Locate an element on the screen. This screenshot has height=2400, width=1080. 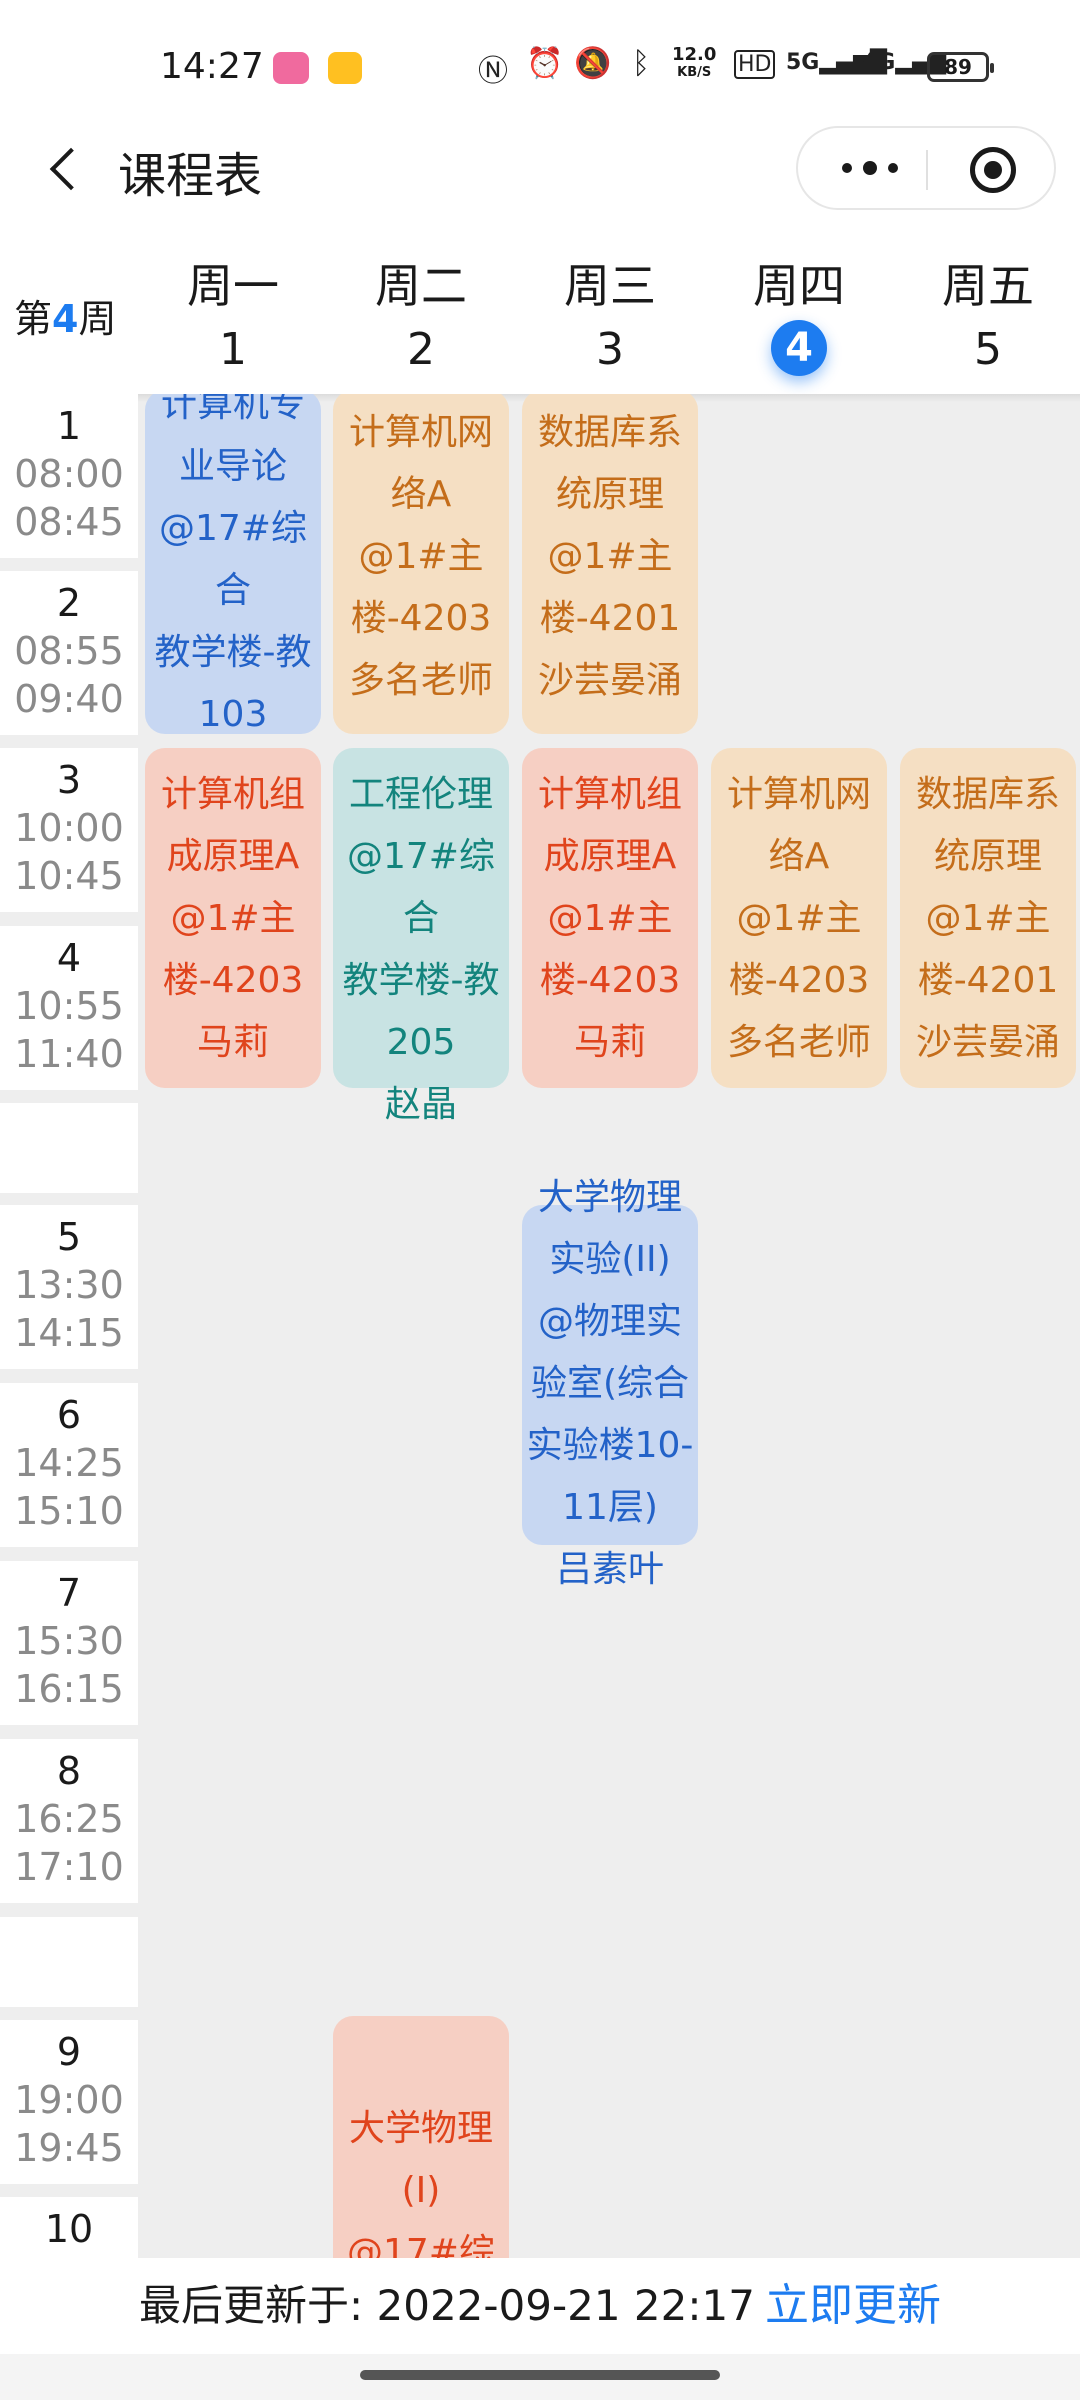
home-indicator is located at coordinates (540, 2375).